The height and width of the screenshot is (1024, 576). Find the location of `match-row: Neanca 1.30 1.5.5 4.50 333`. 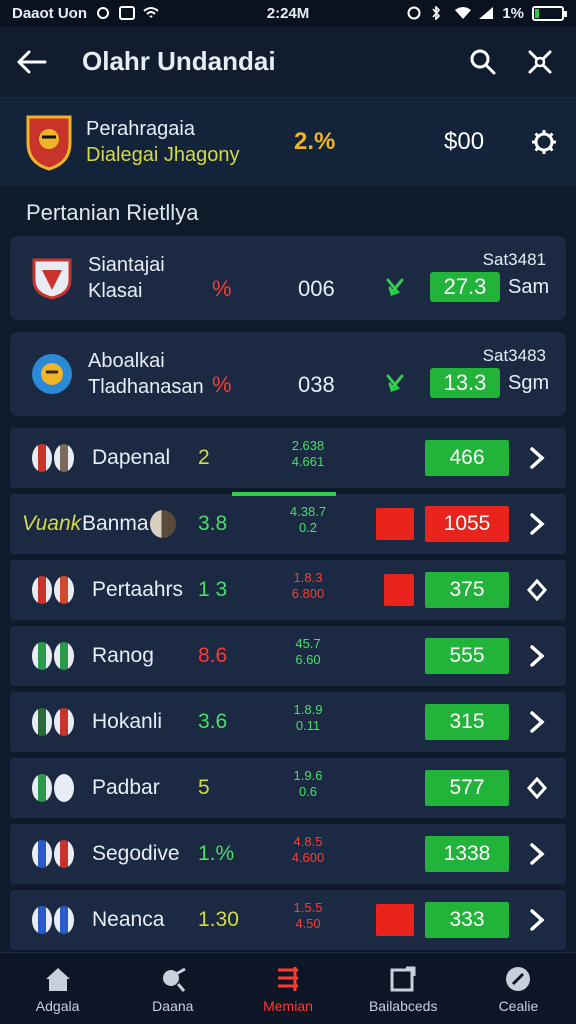

match-row: Neanca 1.30 1.5.5 4.50 333 is located at coordinates (288, 920).